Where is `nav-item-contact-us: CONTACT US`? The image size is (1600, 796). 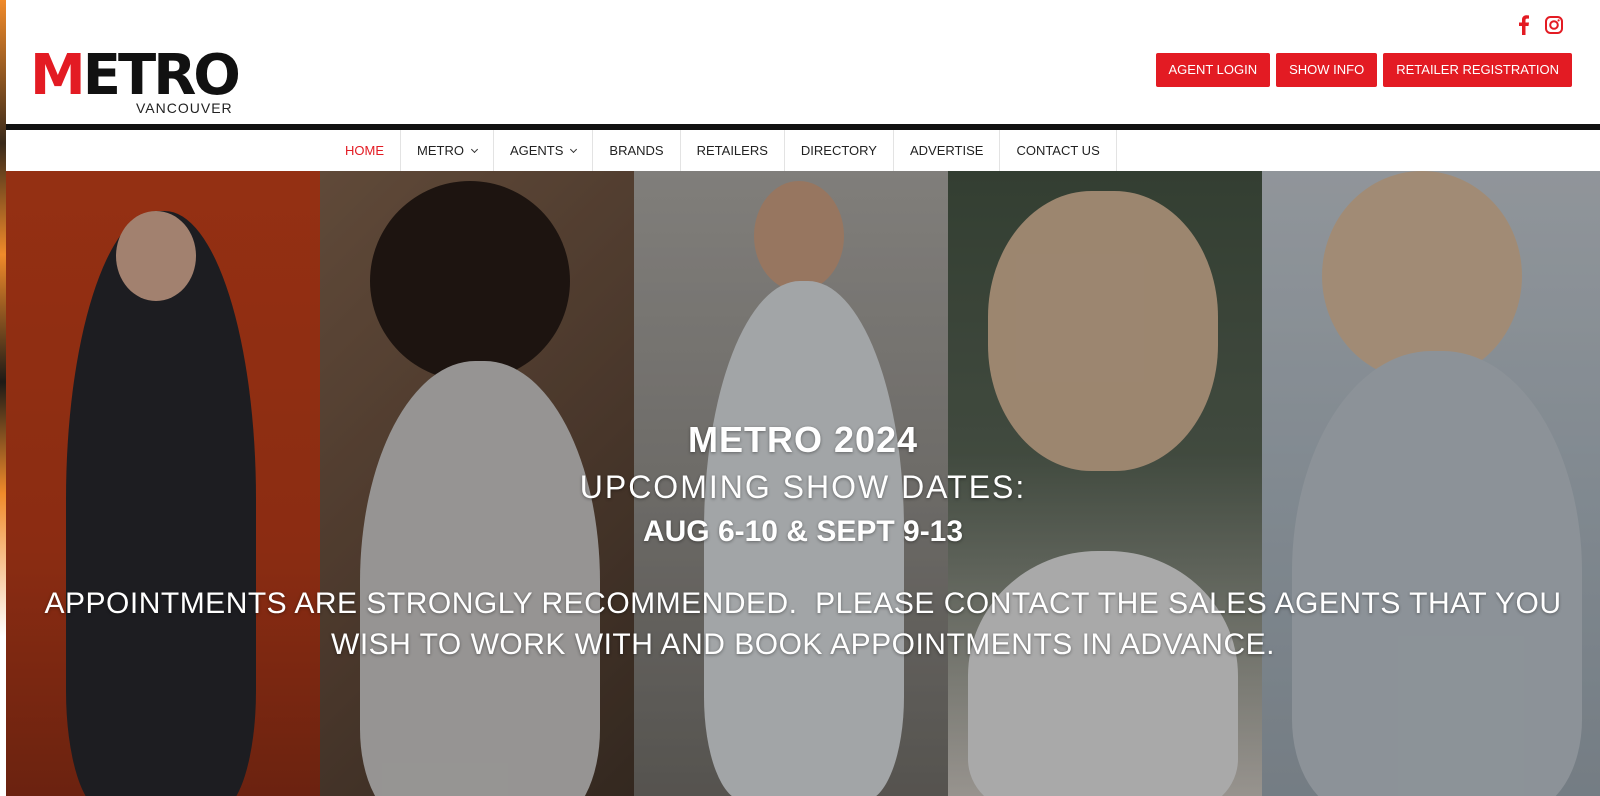 nav-item-contact-us: CONTACT US is located at coordinates (1058, 150).